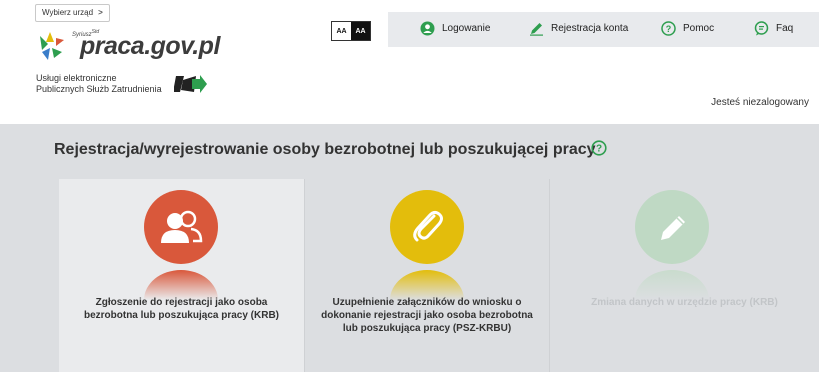 Image resolution: width=819 pixels, height=372 pixels. I want to click on chevron-right-icon: >, so click(100, 12).